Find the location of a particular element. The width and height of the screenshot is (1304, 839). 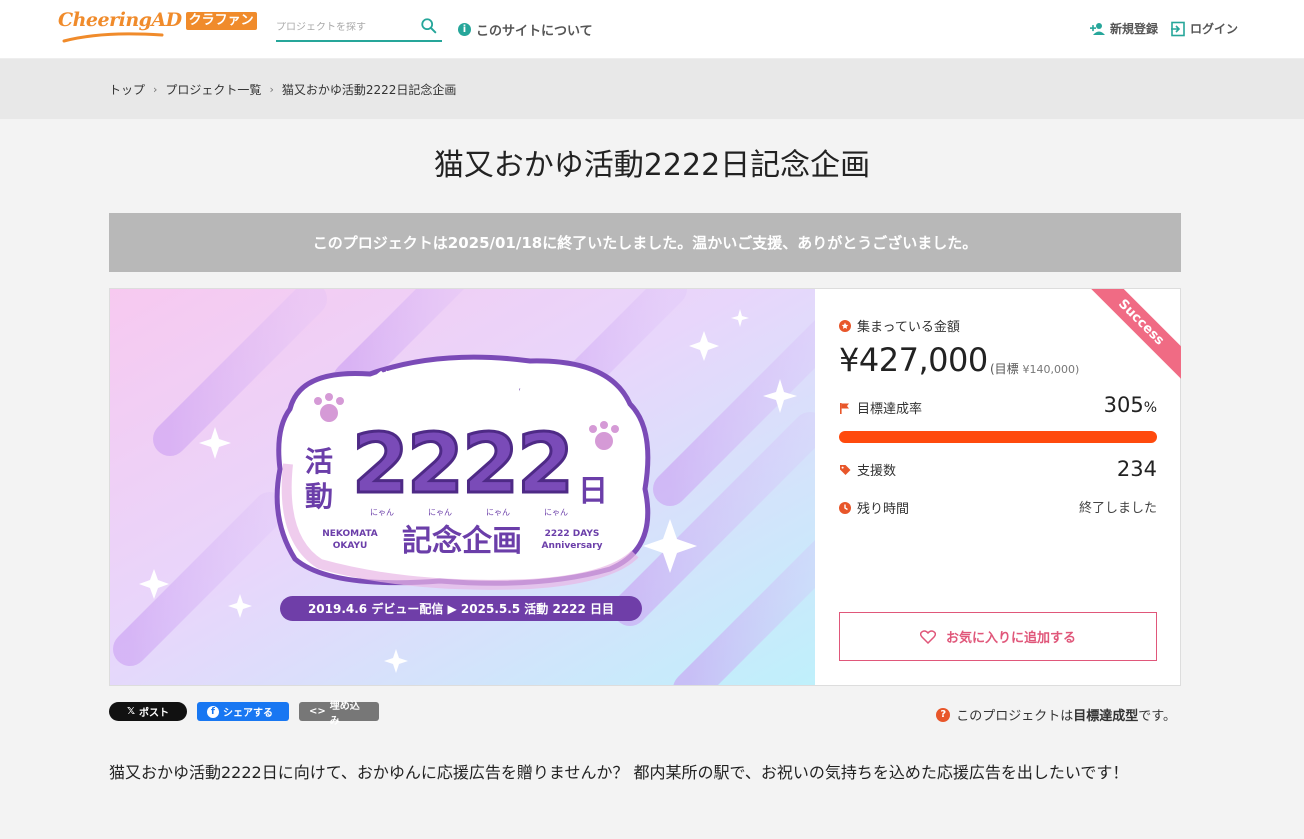

breadcrumb-current: 猫又おかゆ活動2222日記念企画 is located at coordinates (369, 90).